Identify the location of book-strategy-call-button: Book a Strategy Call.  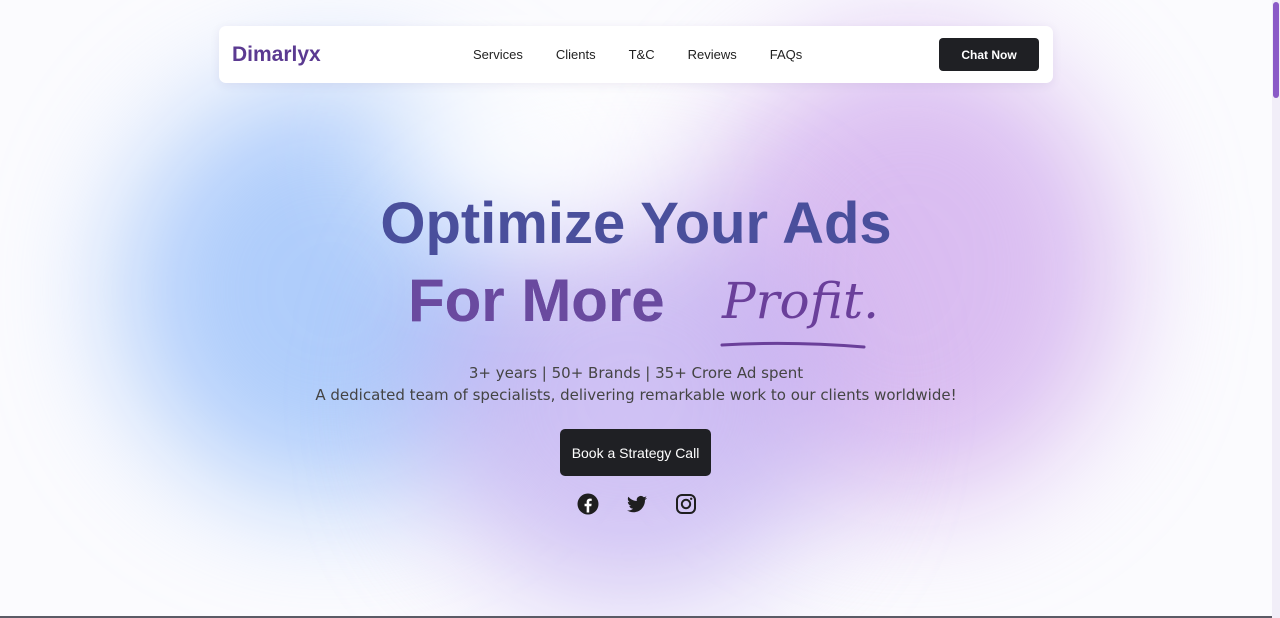
(635, 452).